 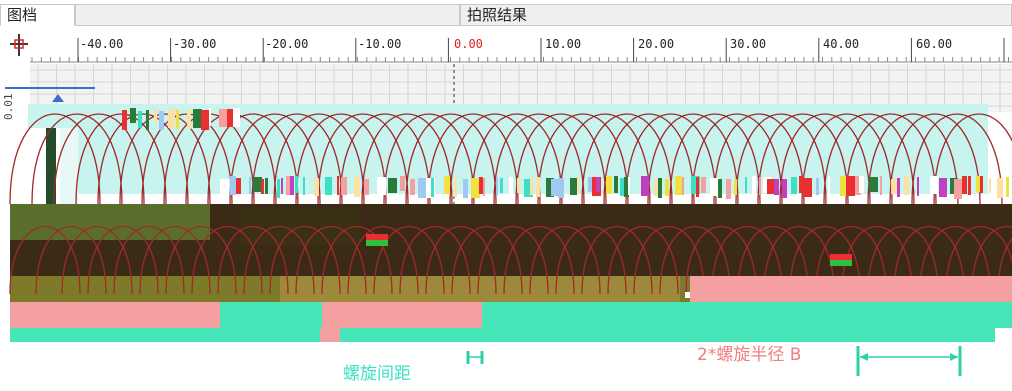 I want to click on ruler-label: 40.00, so click(x=841, y=44).